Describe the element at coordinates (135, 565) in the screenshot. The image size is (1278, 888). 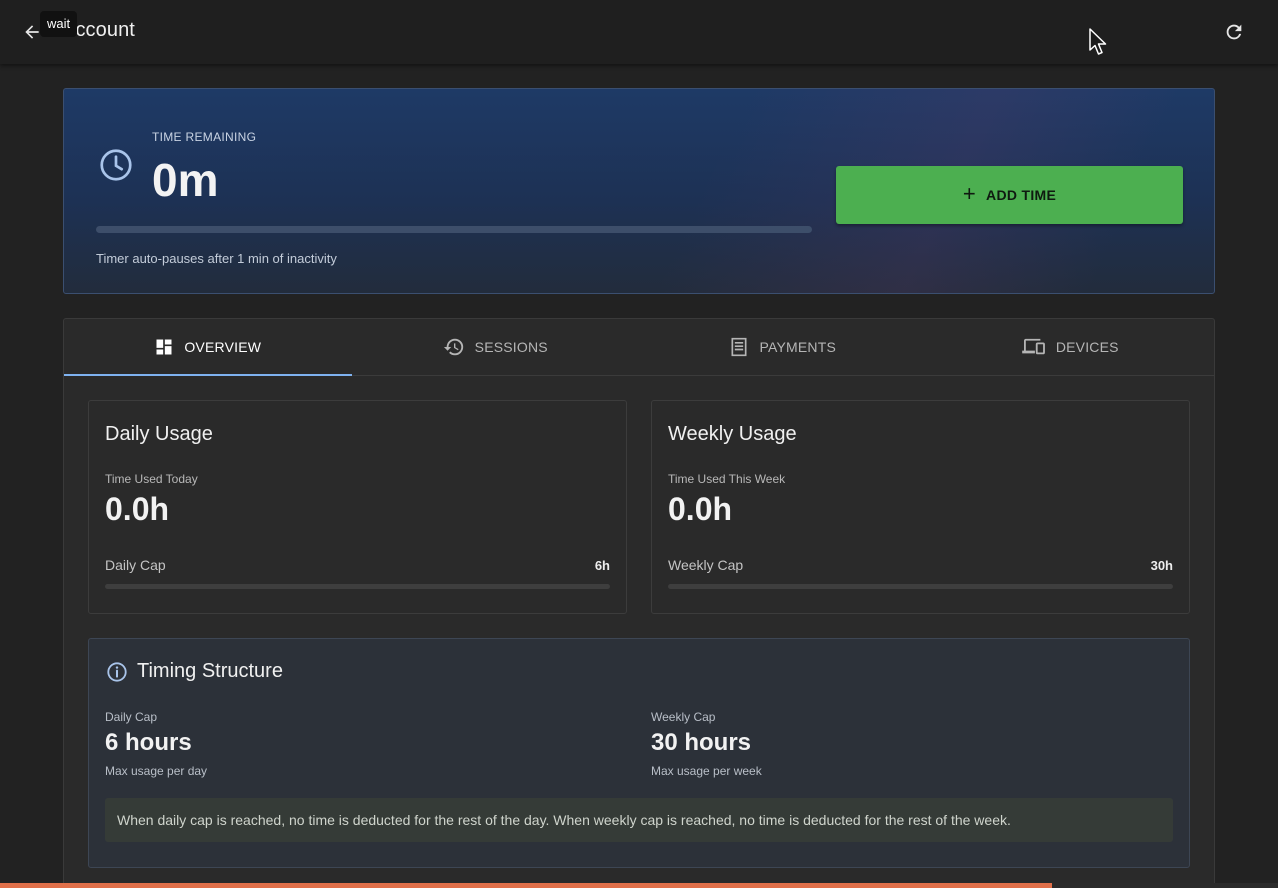
I see `daily-cap-label: Daily Cap` at that location.